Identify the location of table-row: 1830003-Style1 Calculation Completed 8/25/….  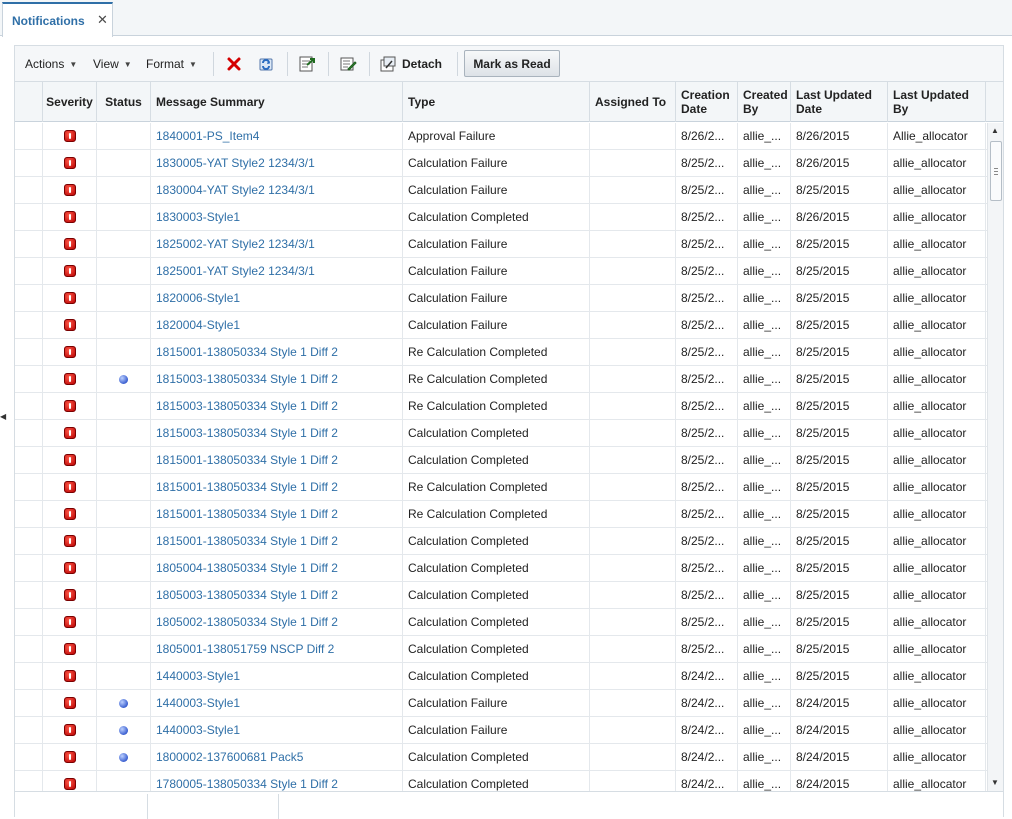
(501, 217).